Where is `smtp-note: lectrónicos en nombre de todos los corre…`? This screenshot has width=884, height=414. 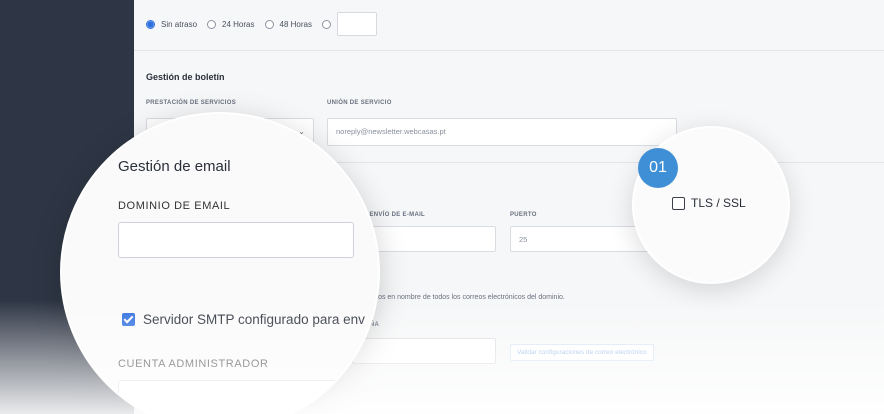 smtp-note: lectrónicos en nombre de todos los corre… is located at coordinates (458, 297).